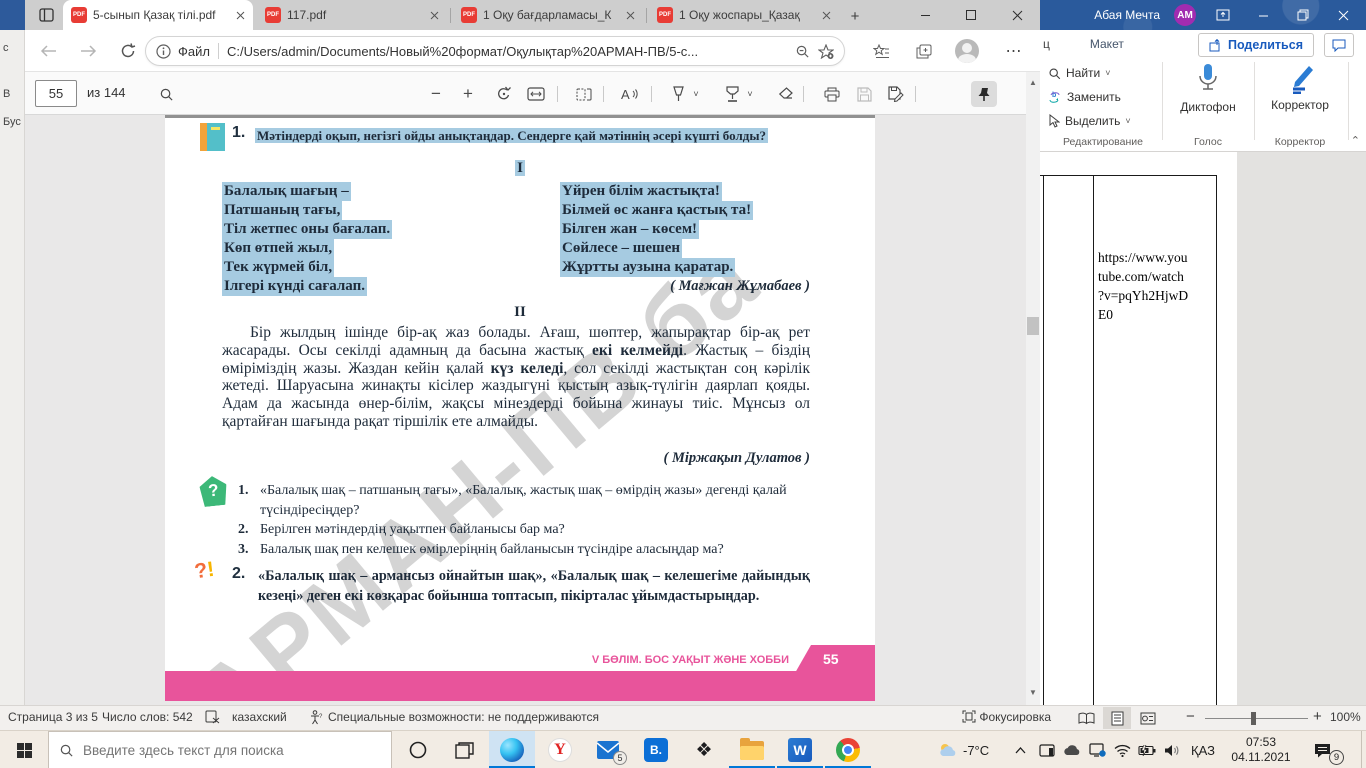 This screenshot has width=1366, height=768. Describe the element at coordinates (1203, 749) in the screenshot. I see `language-indicator: ҚАЗ` at that location.